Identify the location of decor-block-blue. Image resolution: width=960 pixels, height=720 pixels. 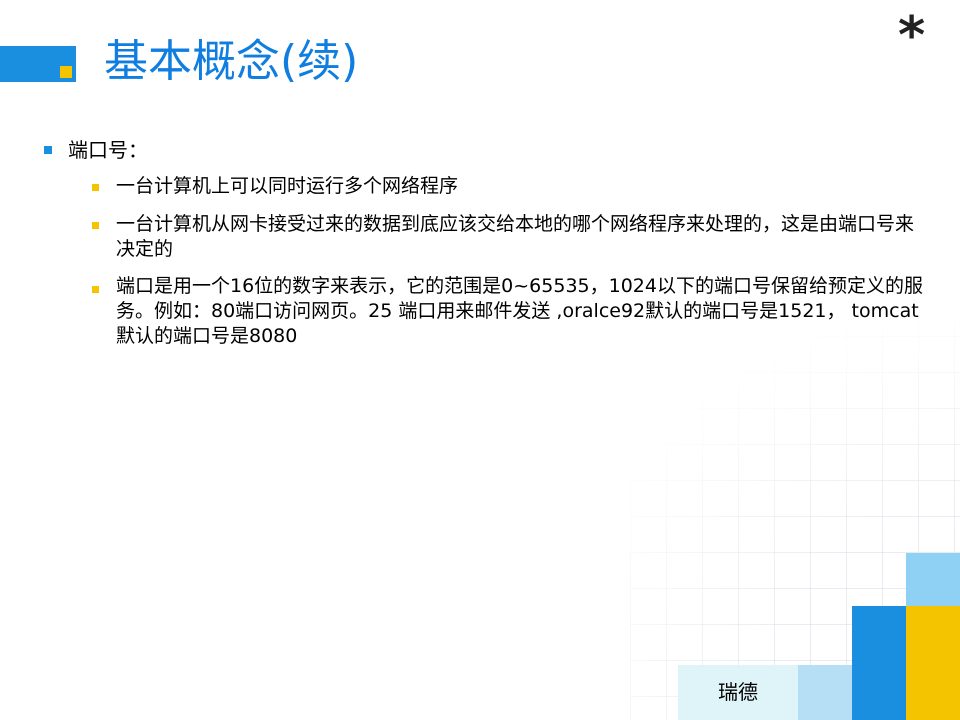
(879, 663).